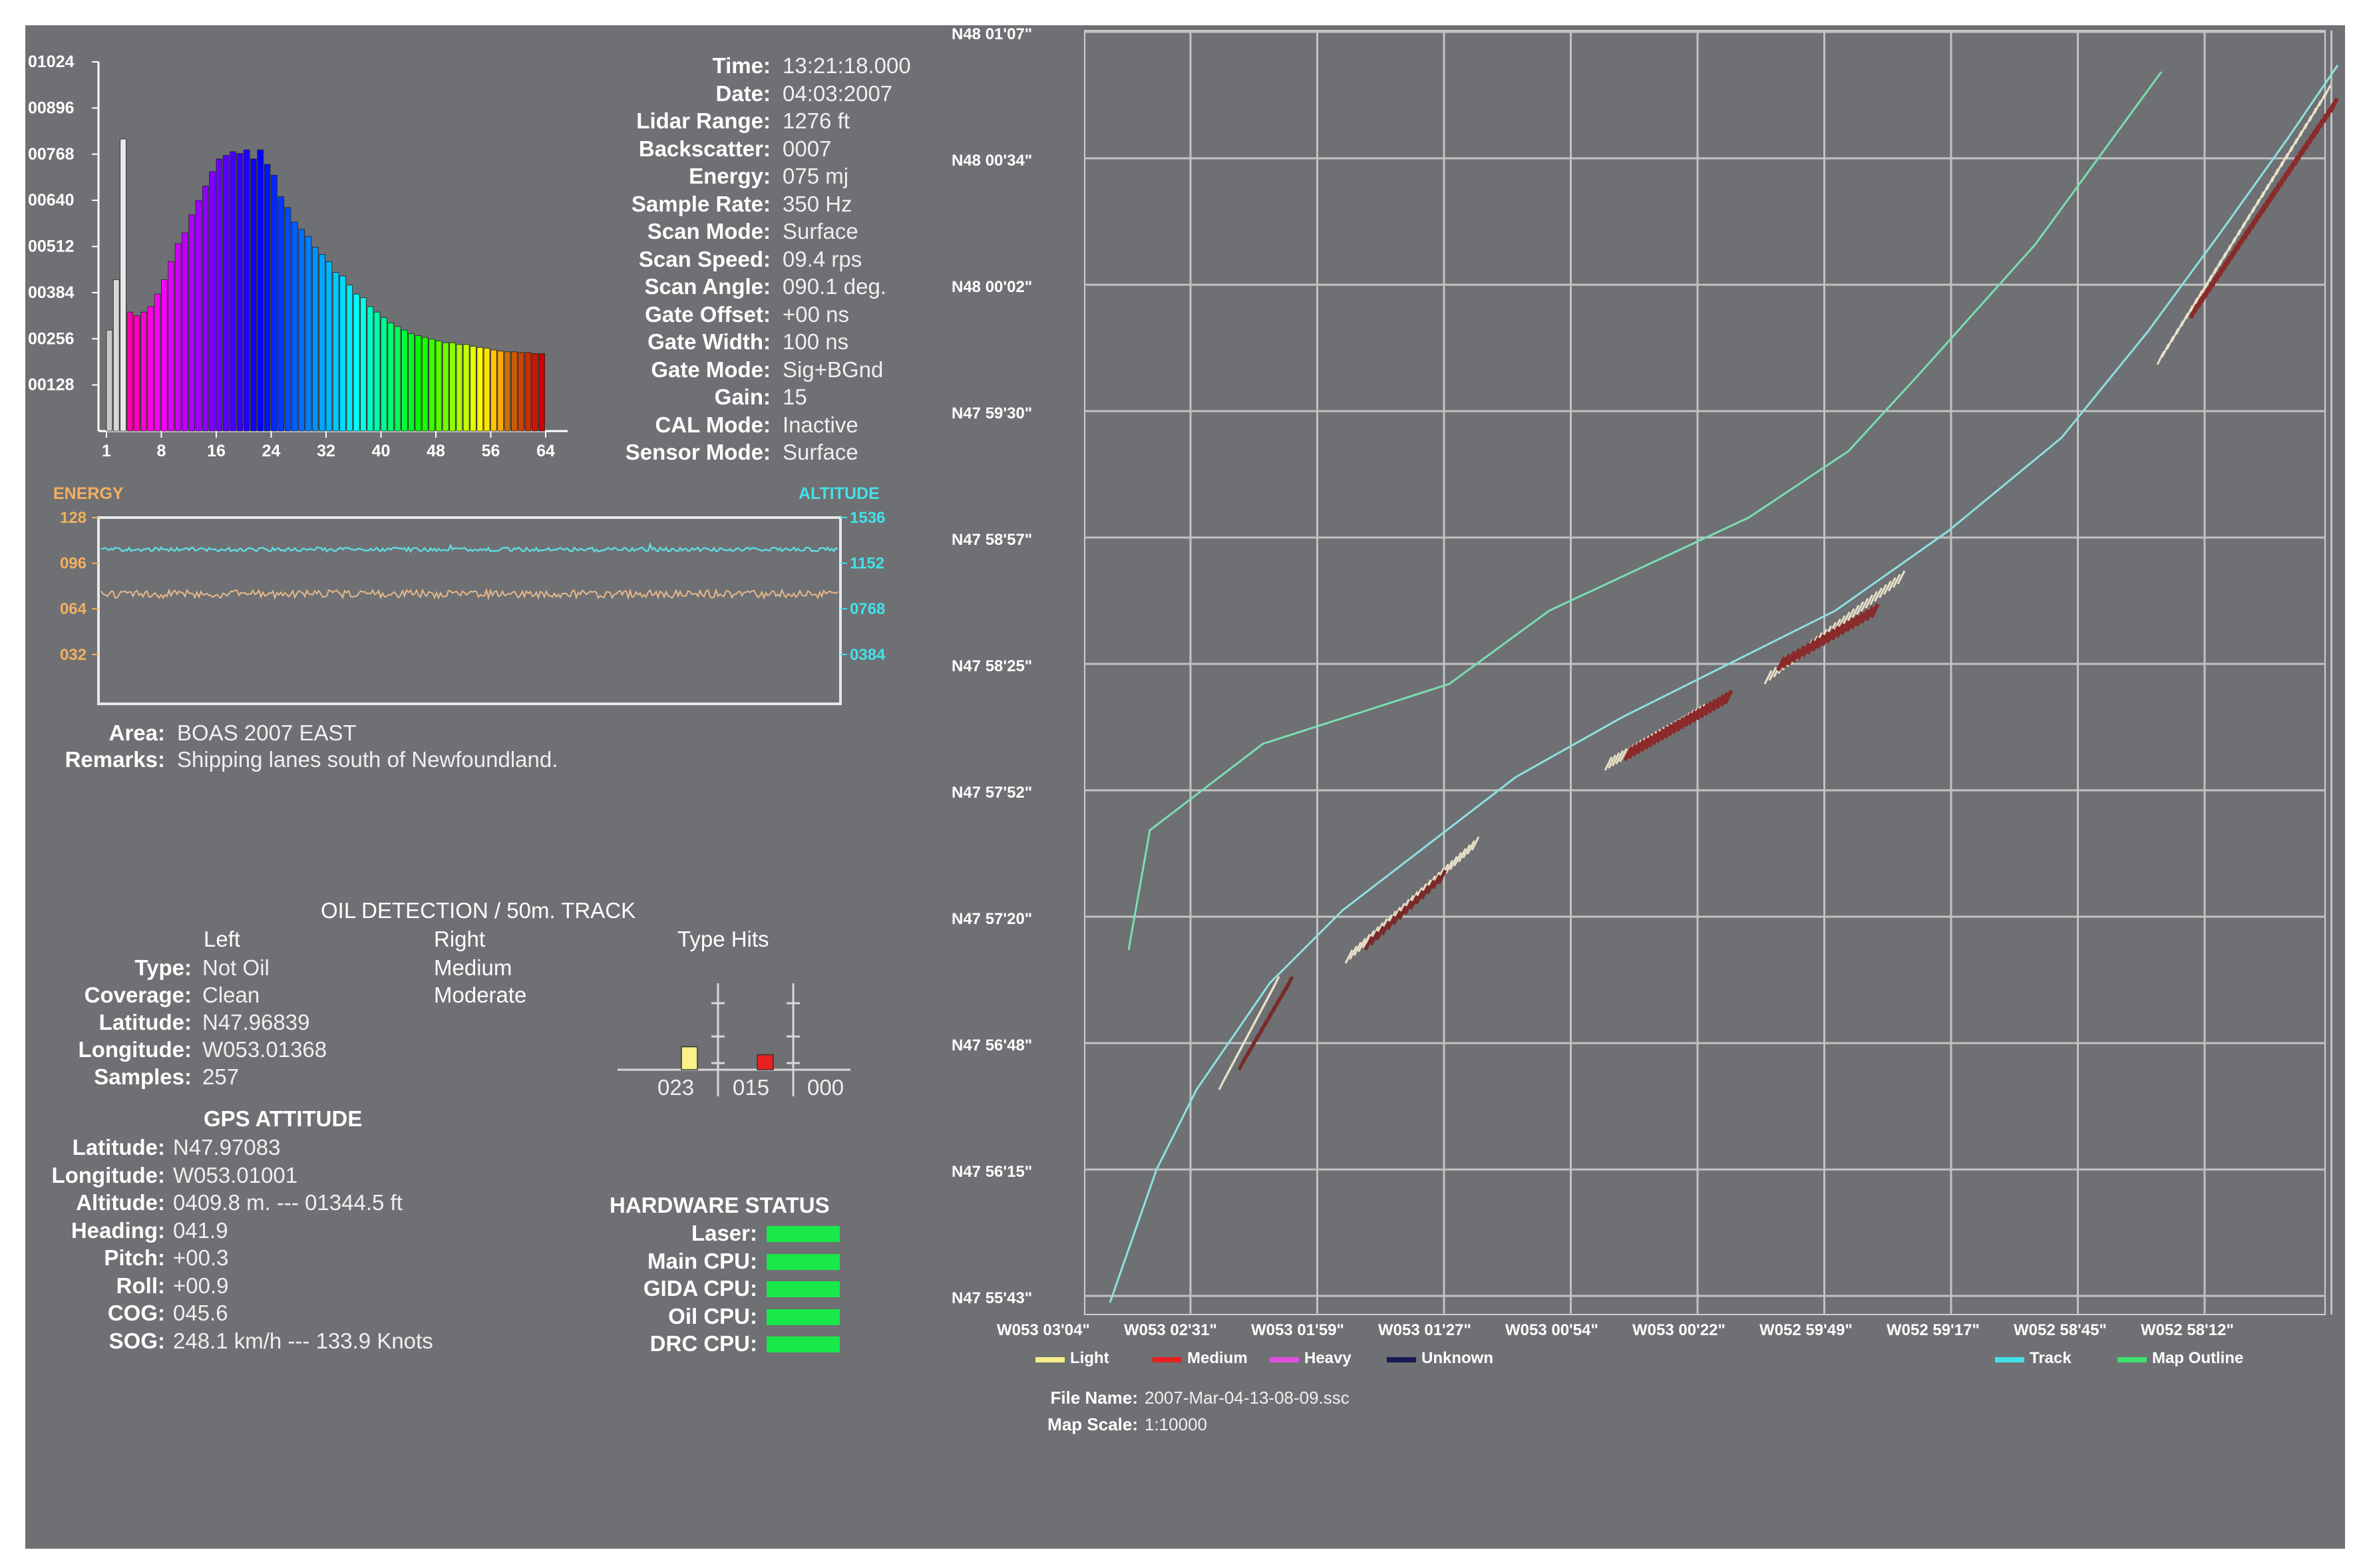 The image size is (2363, 1568). Describe the element at coordinates (201, 1313) in the screenshot. I see `gps-value: 045.6` at that location.